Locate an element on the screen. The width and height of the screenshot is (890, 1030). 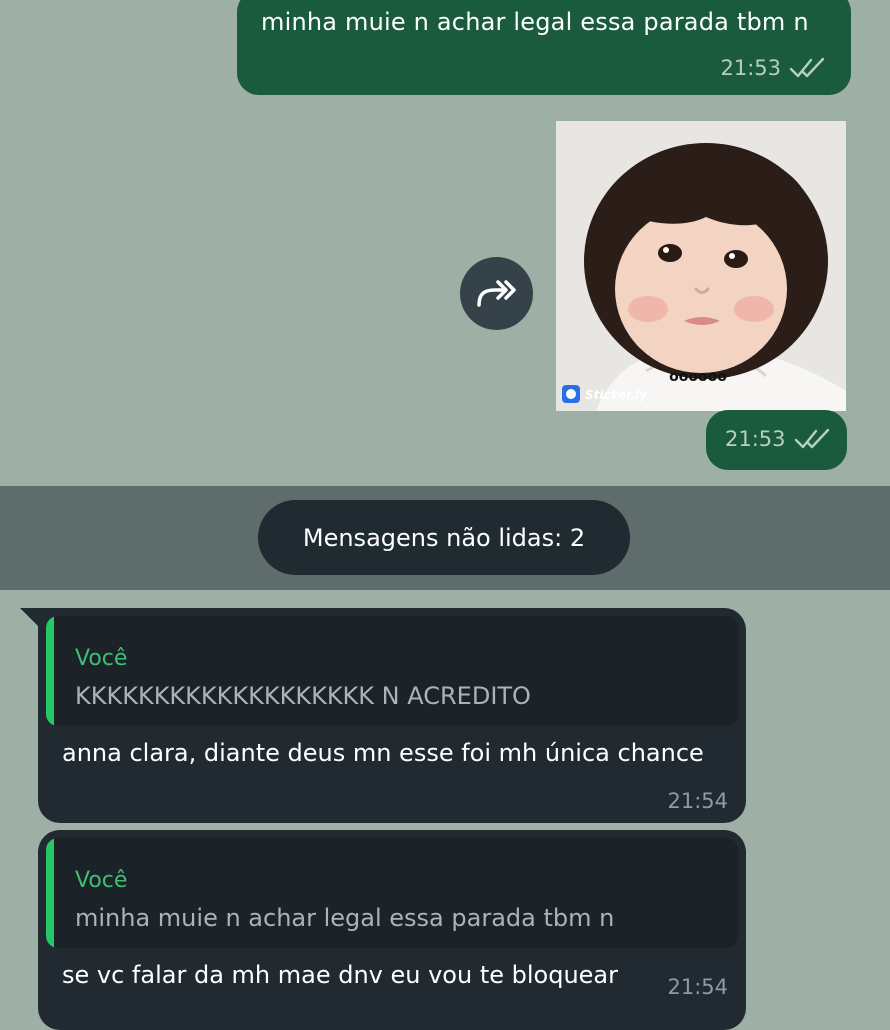
forward-icon is located at coordinates (496, 293).